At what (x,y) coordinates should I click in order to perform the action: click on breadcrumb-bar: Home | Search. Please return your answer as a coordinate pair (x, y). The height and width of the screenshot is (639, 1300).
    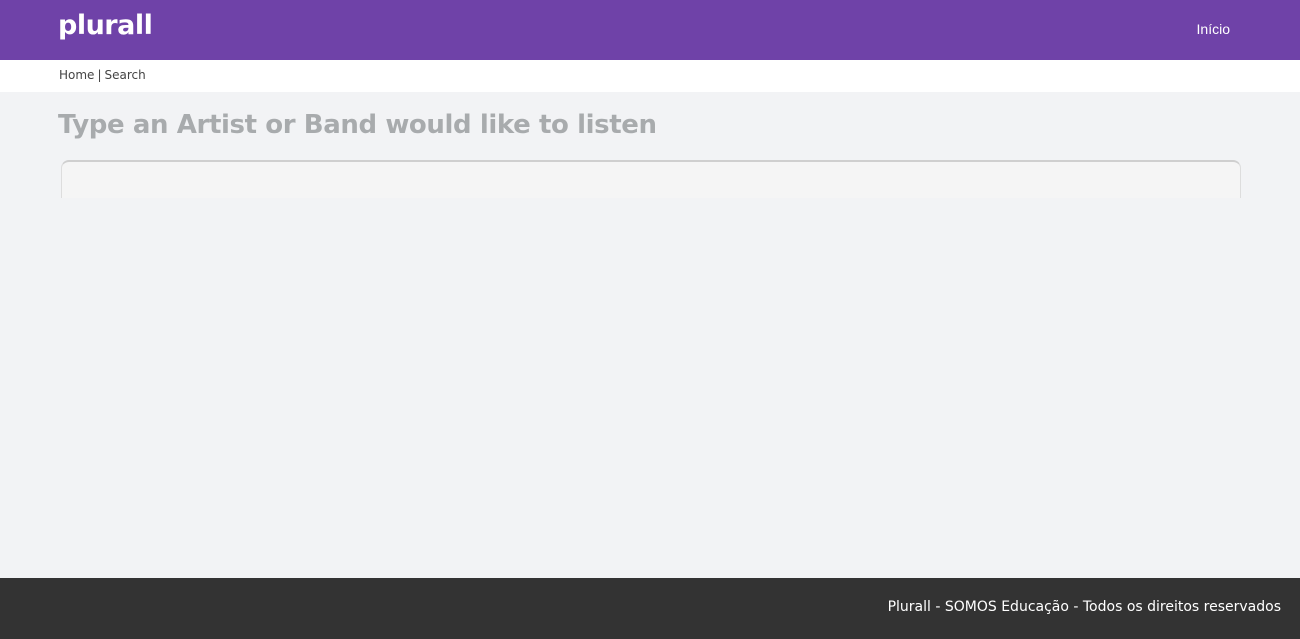
    Looking at the image, I should click on (650, 76).